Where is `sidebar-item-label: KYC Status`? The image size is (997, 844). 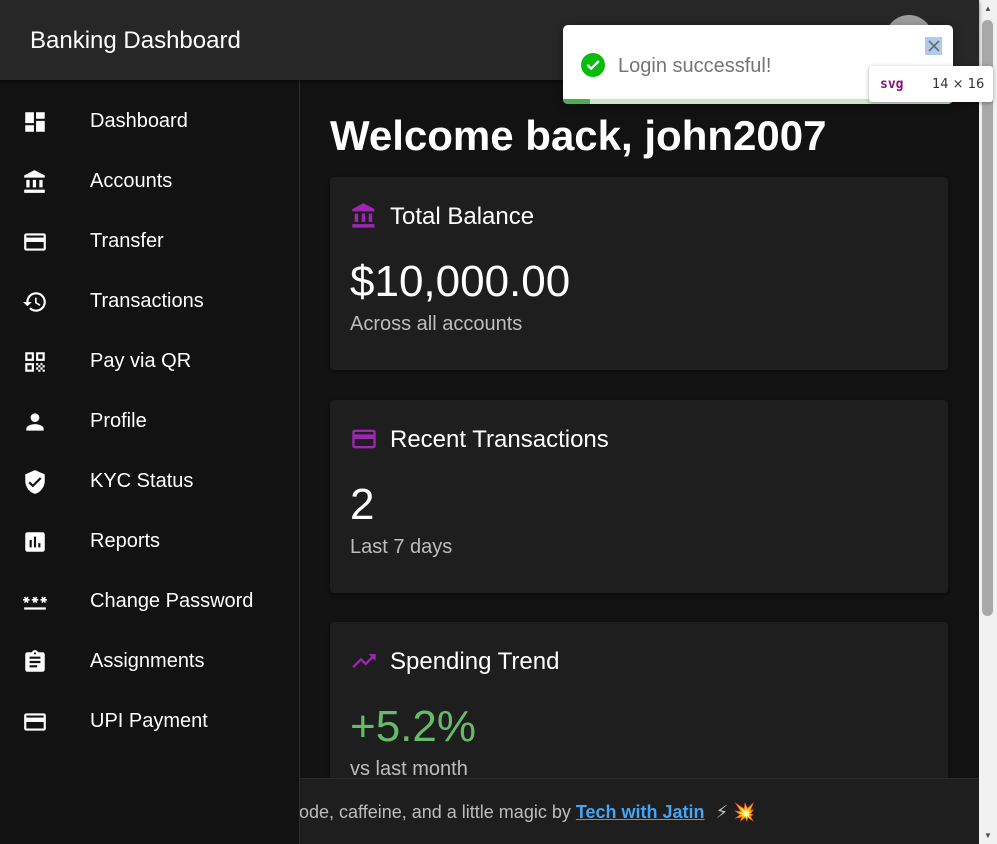
sidebar-item-label: KYC Status is located at coordinates (142, 481).